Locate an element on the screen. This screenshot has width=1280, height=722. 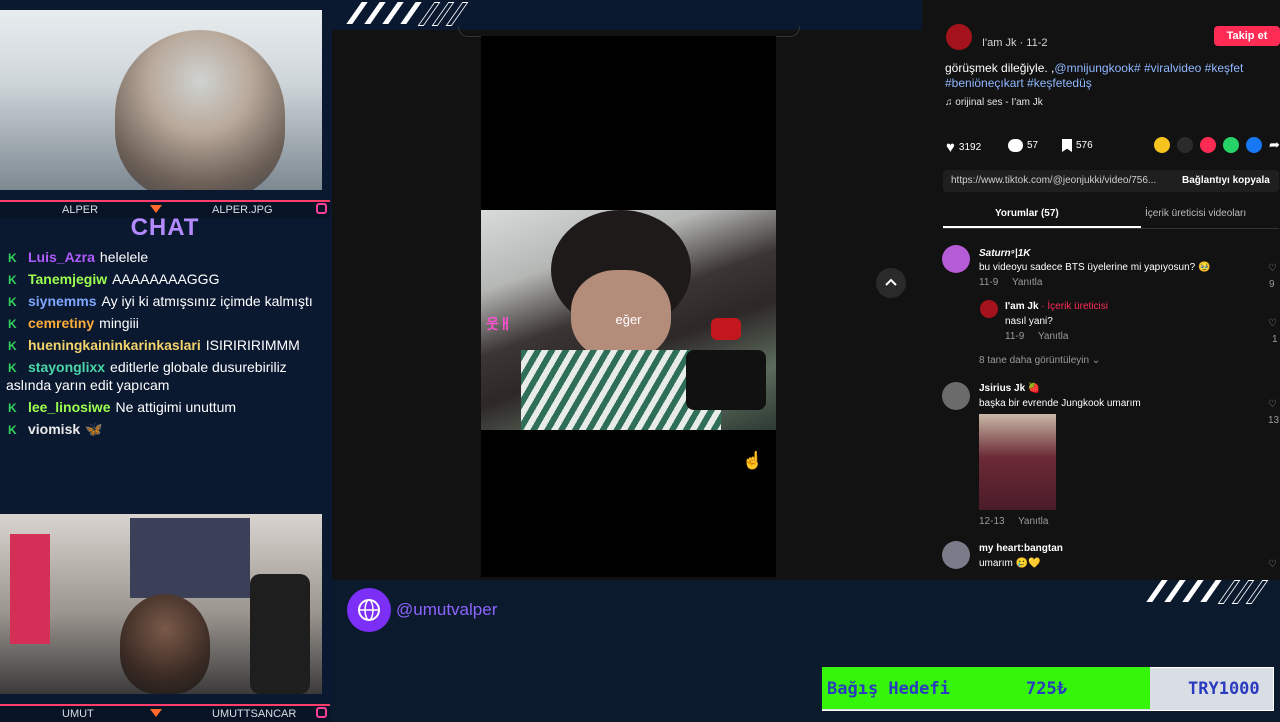
facebook-icon is located at coordinates (1254, 145).